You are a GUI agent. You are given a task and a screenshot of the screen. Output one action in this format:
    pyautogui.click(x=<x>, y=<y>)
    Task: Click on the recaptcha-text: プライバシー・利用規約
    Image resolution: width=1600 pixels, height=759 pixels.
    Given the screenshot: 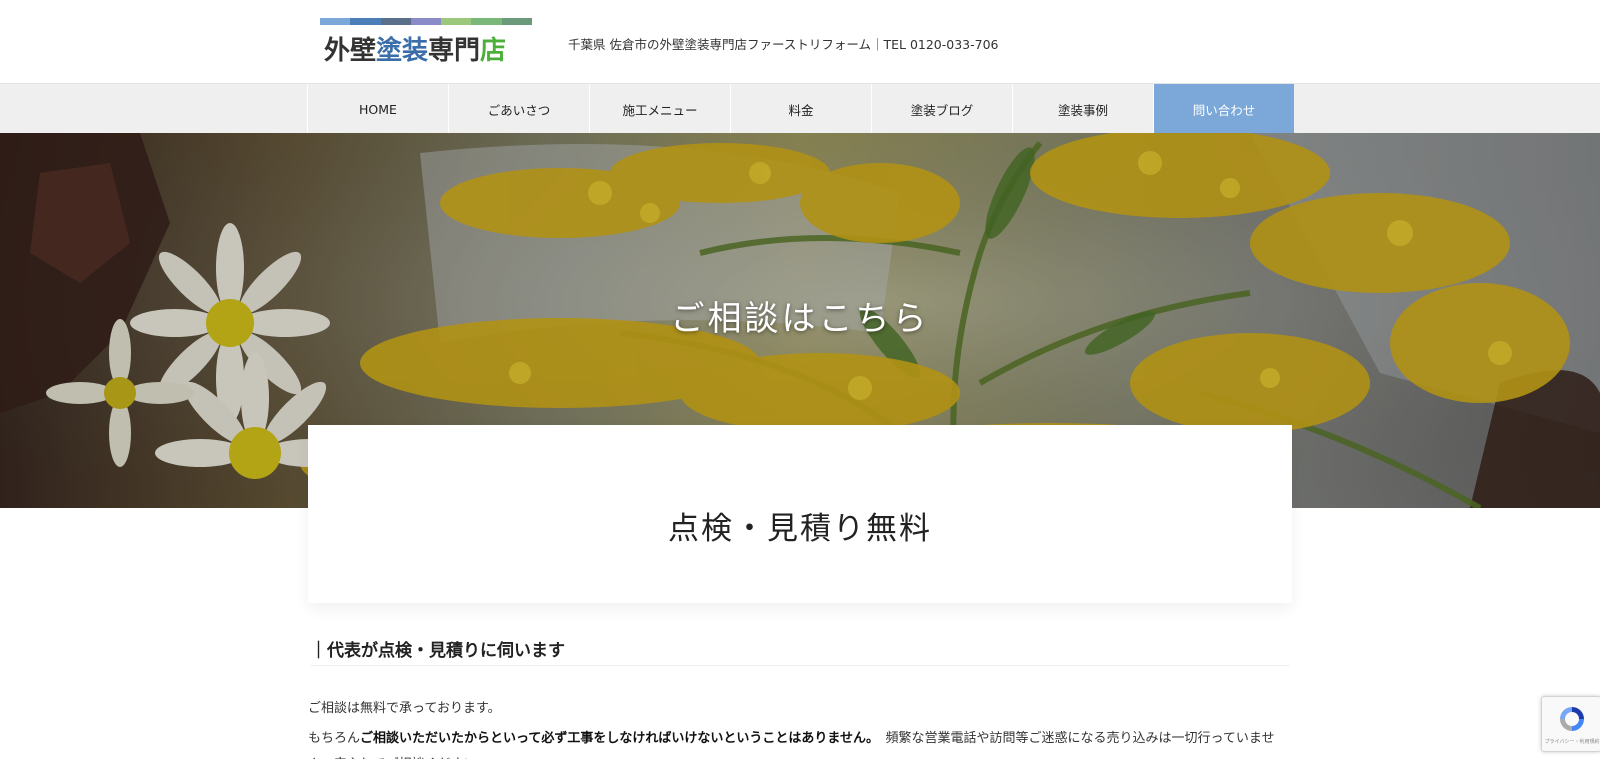 What is the action you would take?
    pyautogui.click(x=1572, y=742)
    